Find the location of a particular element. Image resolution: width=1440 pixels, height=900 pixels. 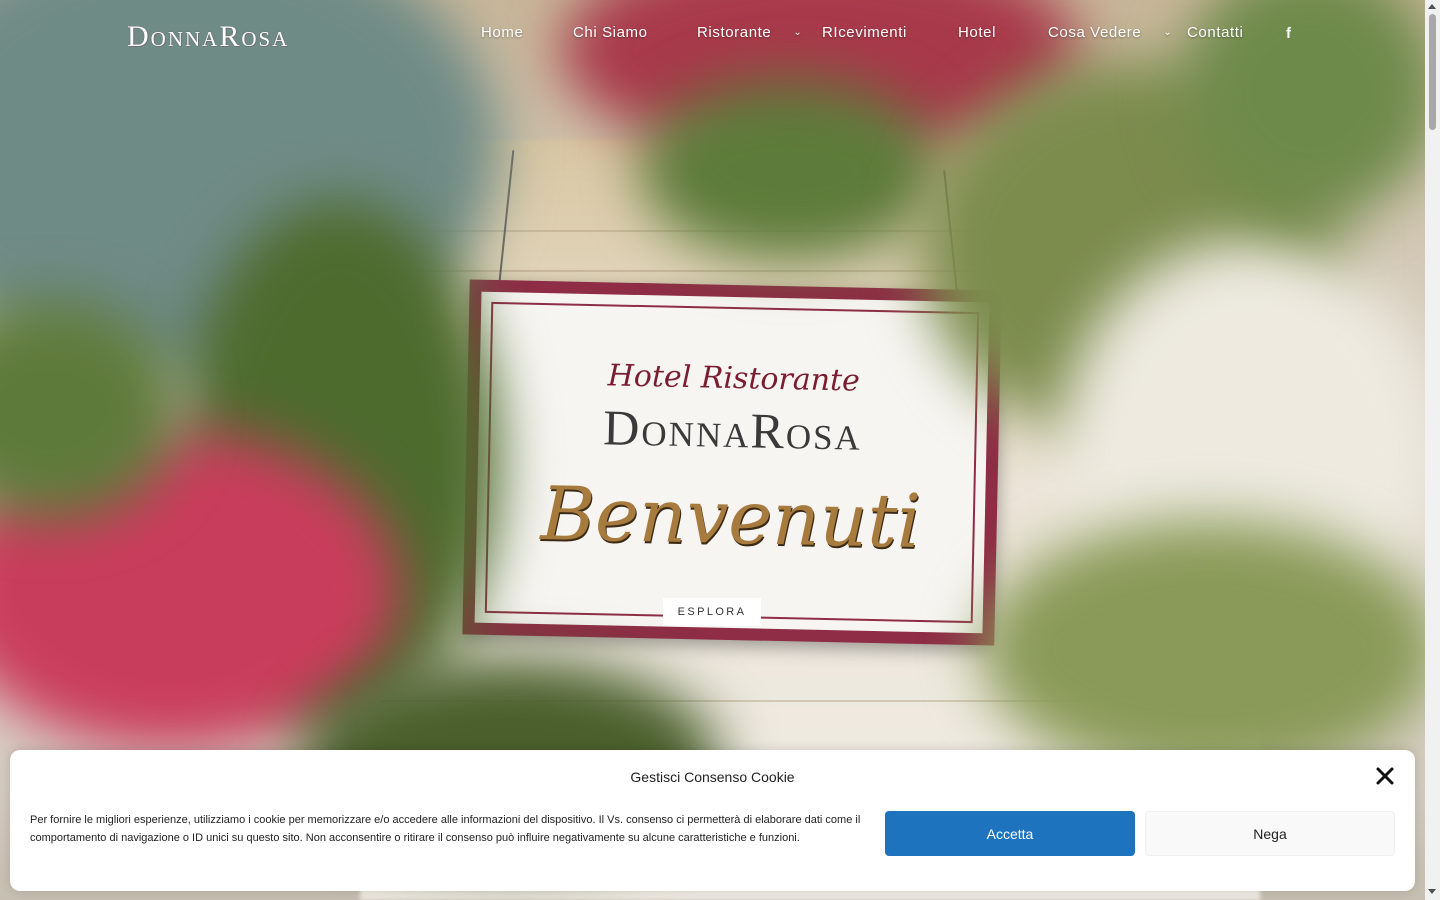

scrollbar-thumb is located at coordinates (1432, 72).